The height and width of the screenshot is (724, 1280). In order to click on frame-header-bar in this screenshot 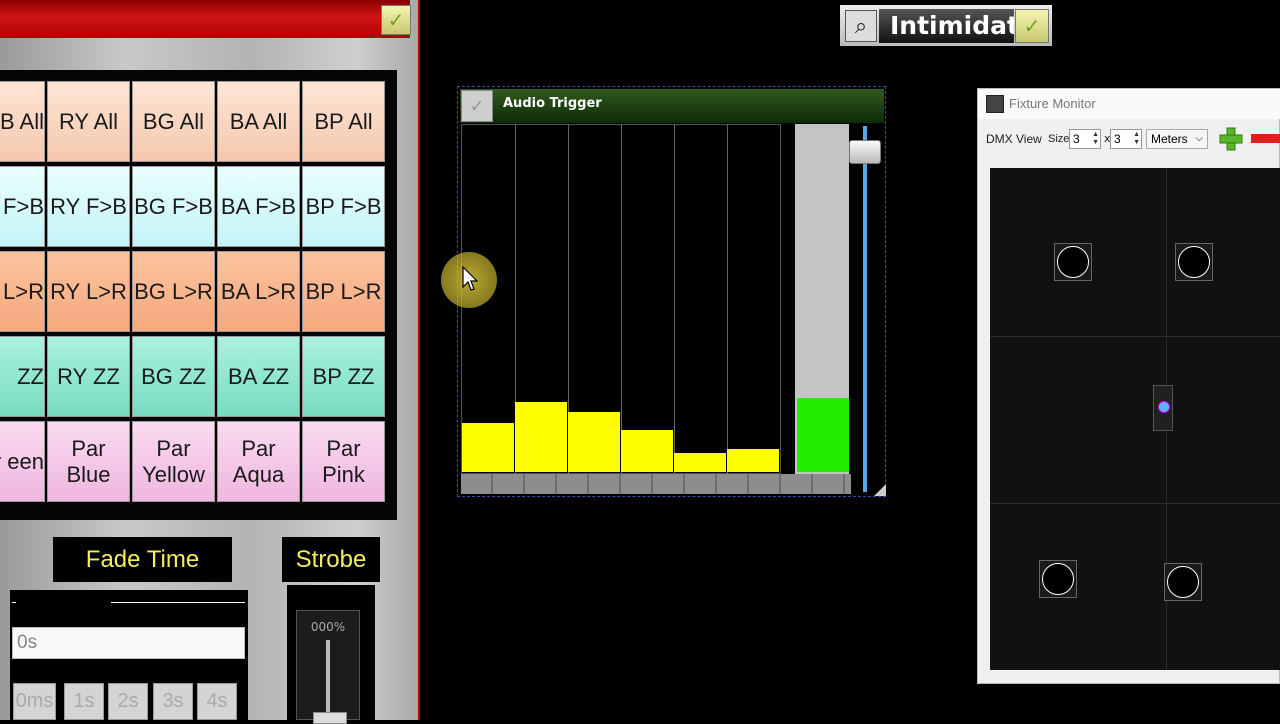, I will do `click(205, 19)`.